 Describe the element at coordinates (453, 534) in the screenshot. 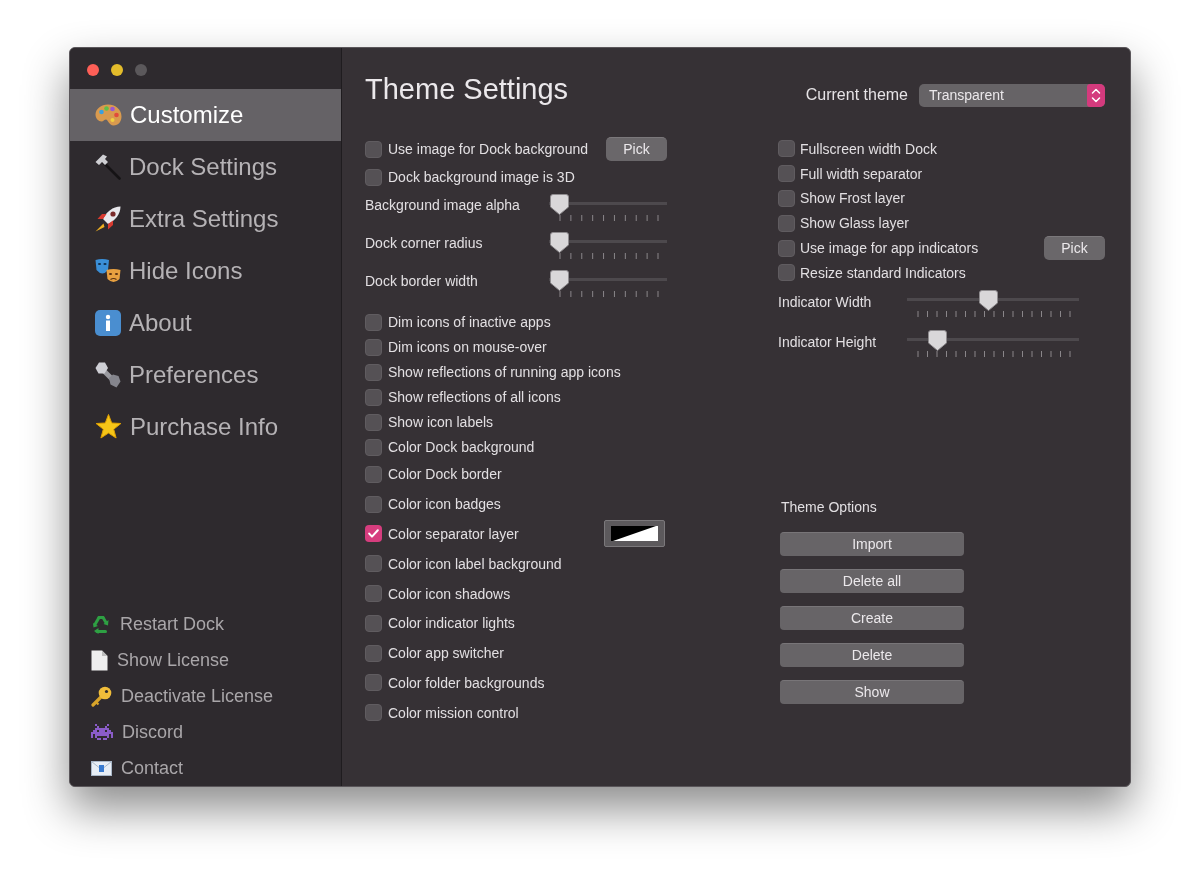

I see `checkbox-label: Color separator layer` at that location.